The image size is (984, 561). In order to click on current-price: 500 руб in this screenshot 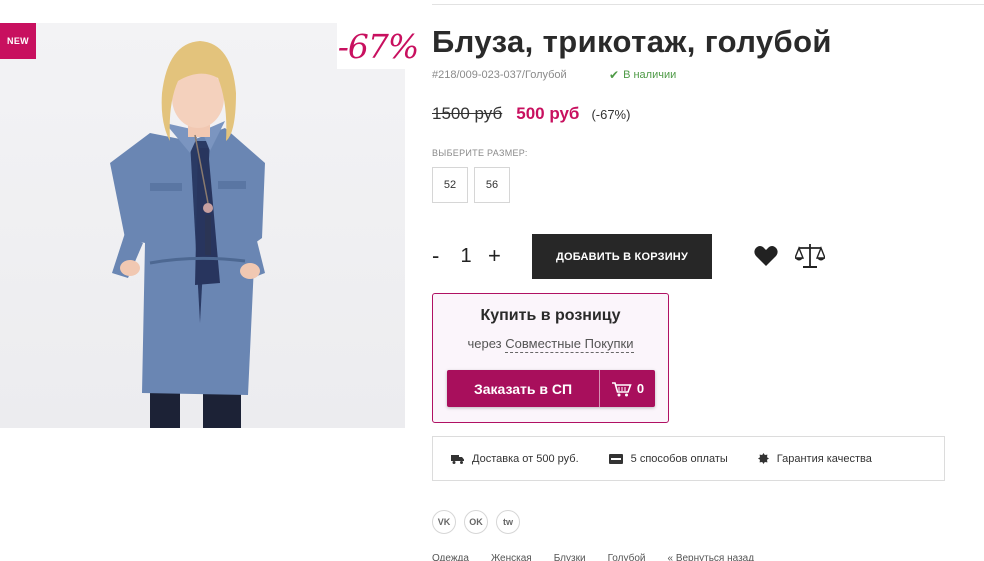, I will do `click(548, 113)`.